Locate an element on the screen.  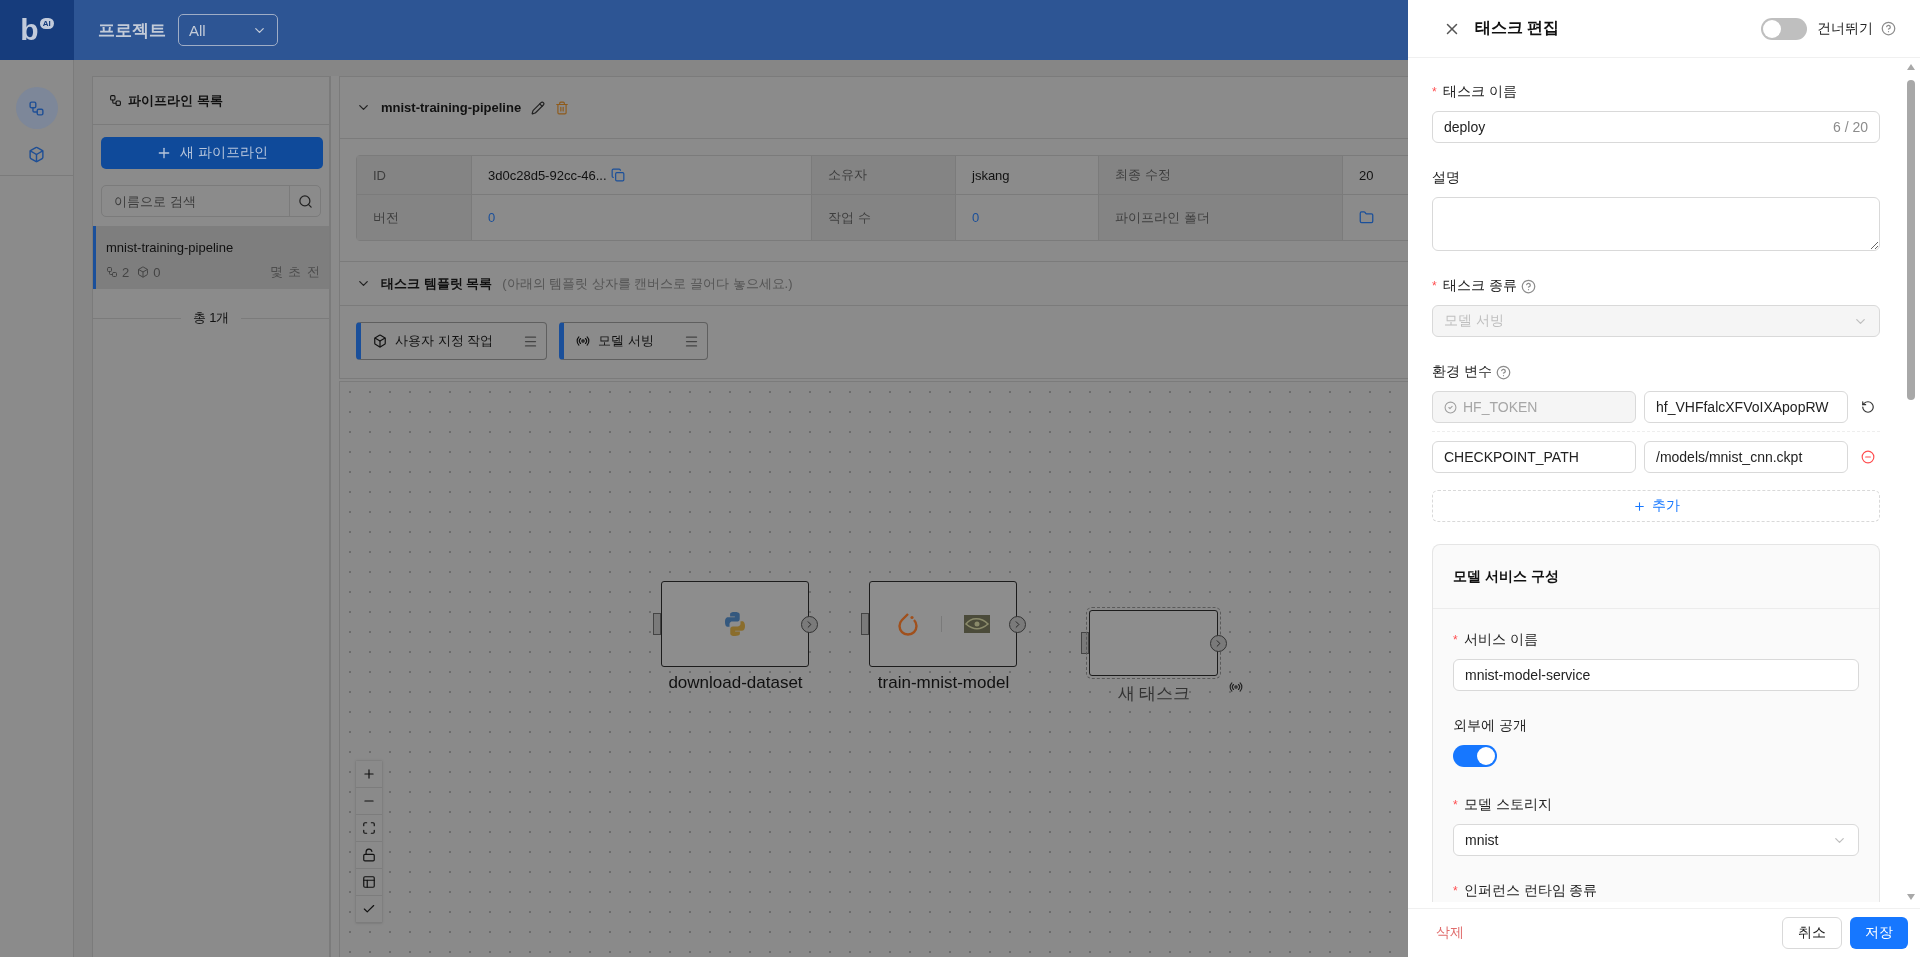
field-label: 환경 변수 is located at coordinates (1462, 372).